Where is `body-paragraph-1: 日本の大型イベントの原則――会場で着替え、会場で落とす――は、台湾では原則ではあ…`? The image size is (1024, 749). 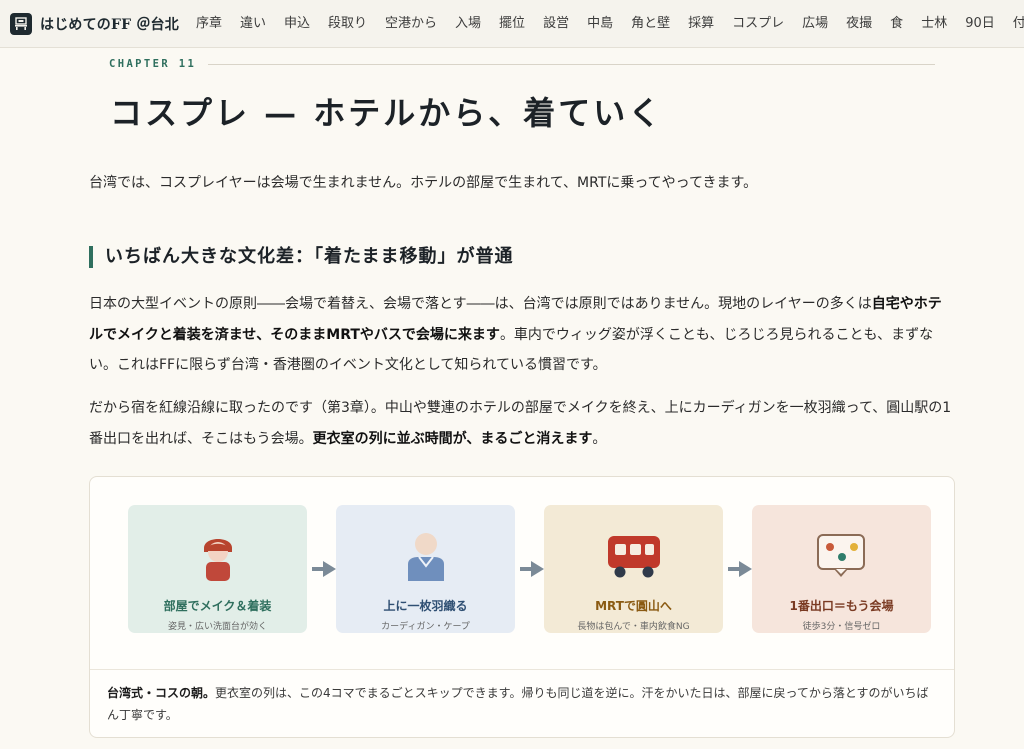
body-paragraph-1: 日本の大型イベントの原則――会場で着替え、会場で落とす――は、台湾では原則ではあ… is located at coordinates (521, 335).